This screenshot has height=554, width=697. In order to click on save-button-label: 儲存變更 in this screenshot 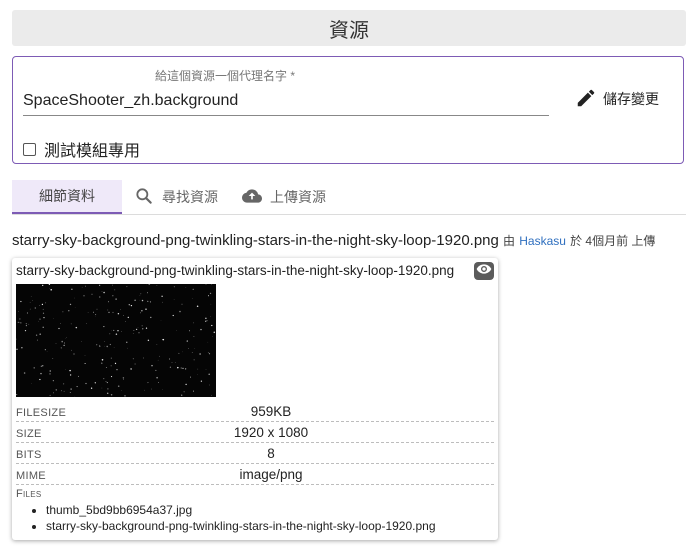, I will do `click(631, 99)`.